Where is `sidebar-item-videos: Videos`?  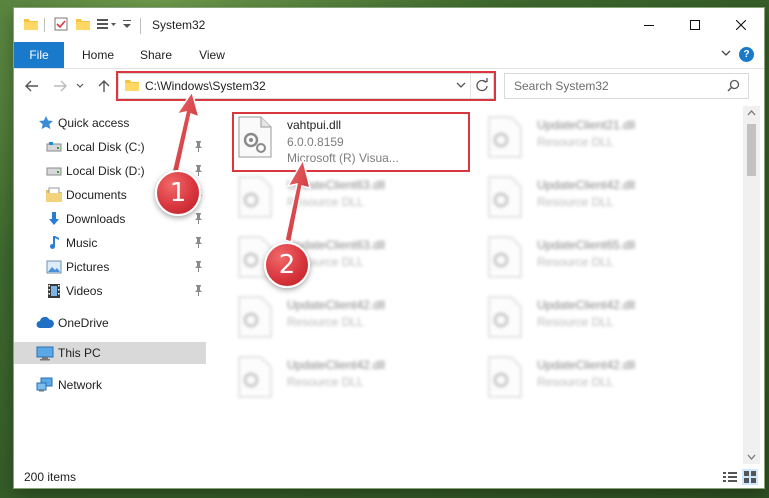
sidebar-item-videos: Videos is located at coordinates (110, 291).